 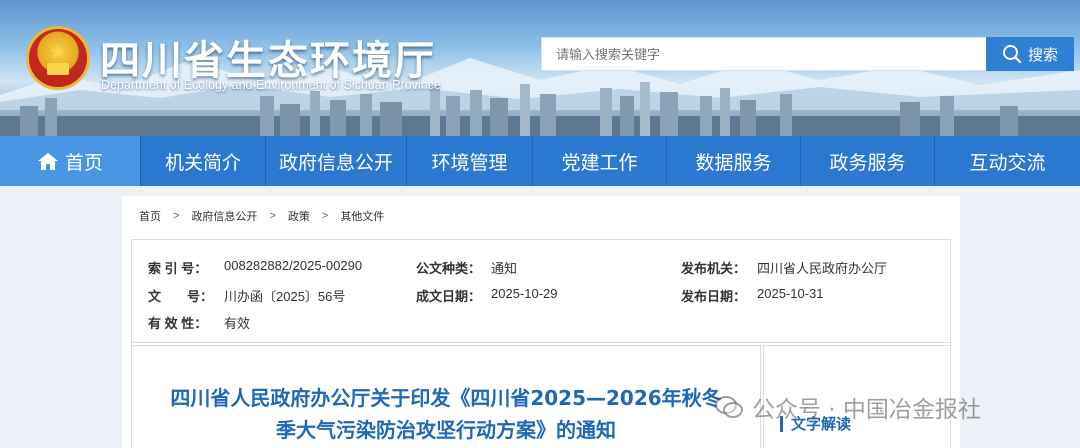 I want to click on issuer-label: 发布机关：, so click(x=714, y=268).